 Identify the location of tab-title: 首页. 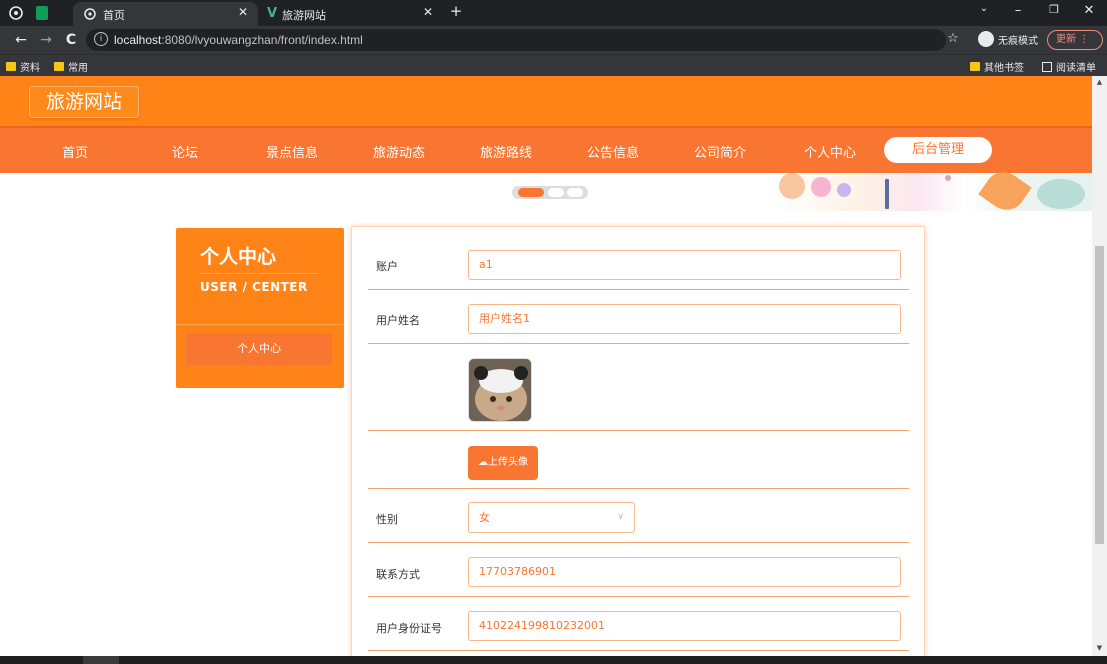
(114, 16).